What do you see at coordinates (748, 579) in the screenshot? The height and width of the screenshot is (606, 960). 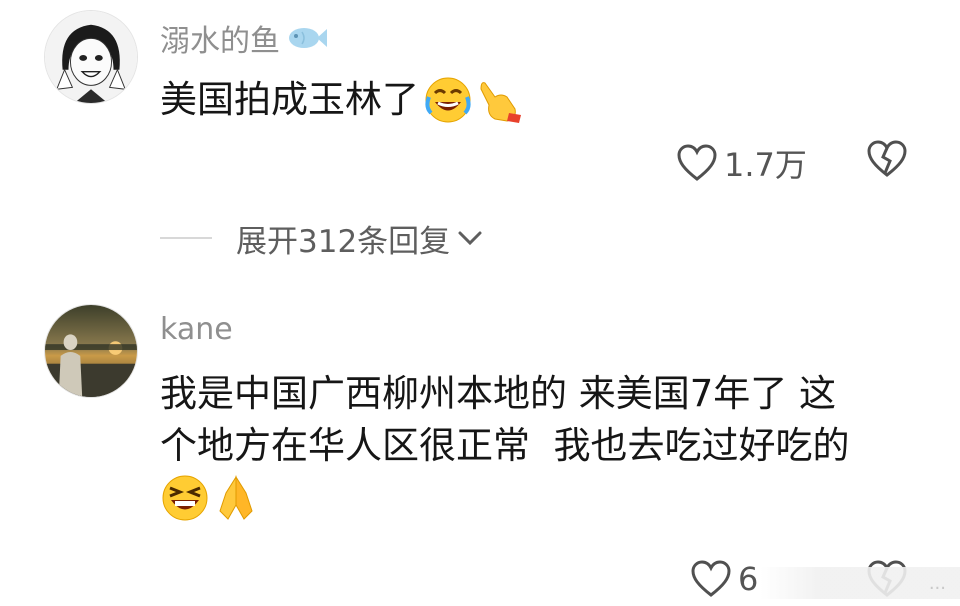 I see `like-count: 6` at bounding box center [748, 579].